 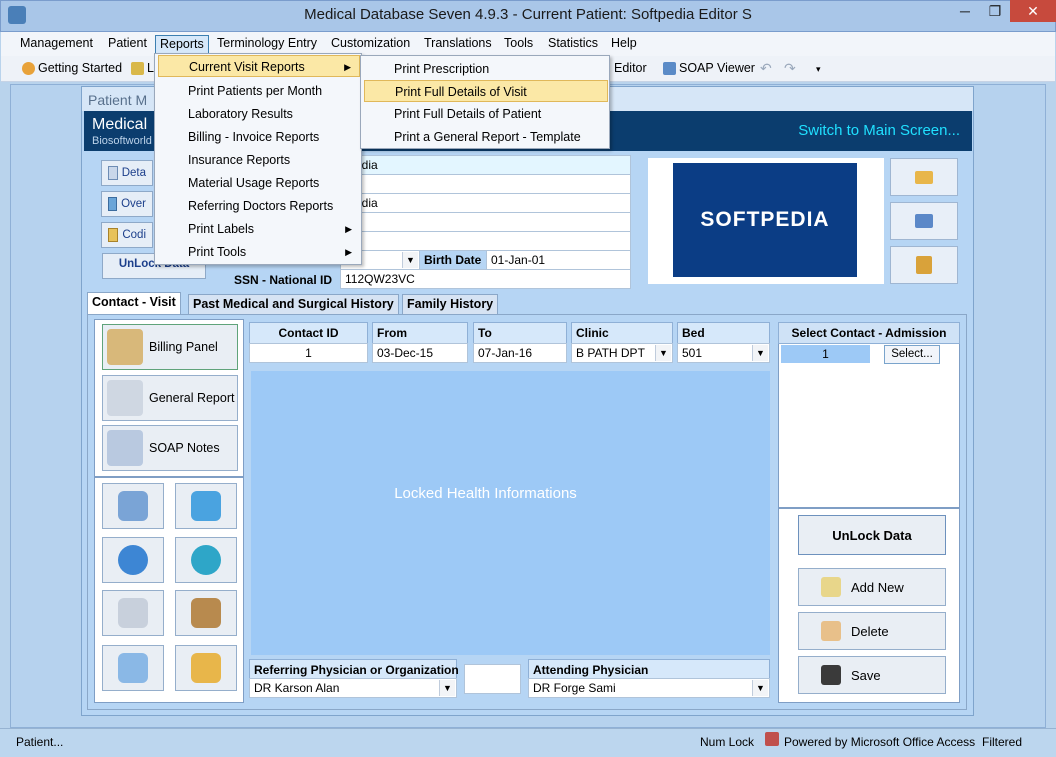 I want to click on overview-button: Over, so click(x=127, y=204).